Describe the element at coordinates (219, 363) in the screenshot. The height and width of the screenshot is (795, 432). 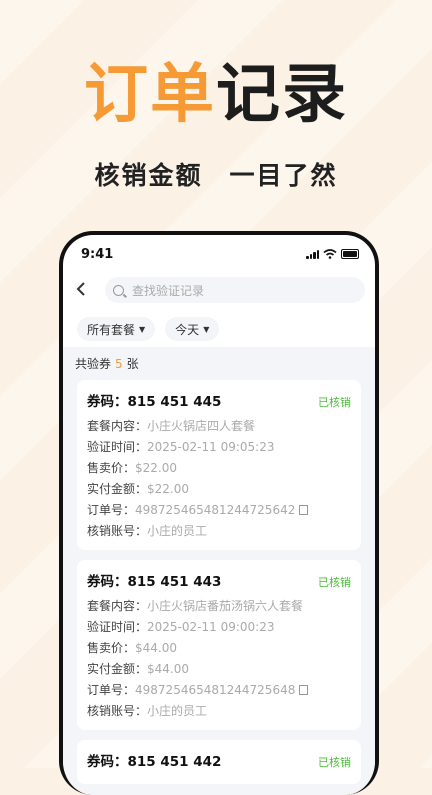
I see `record-count: 共验券 5 张` at that location.